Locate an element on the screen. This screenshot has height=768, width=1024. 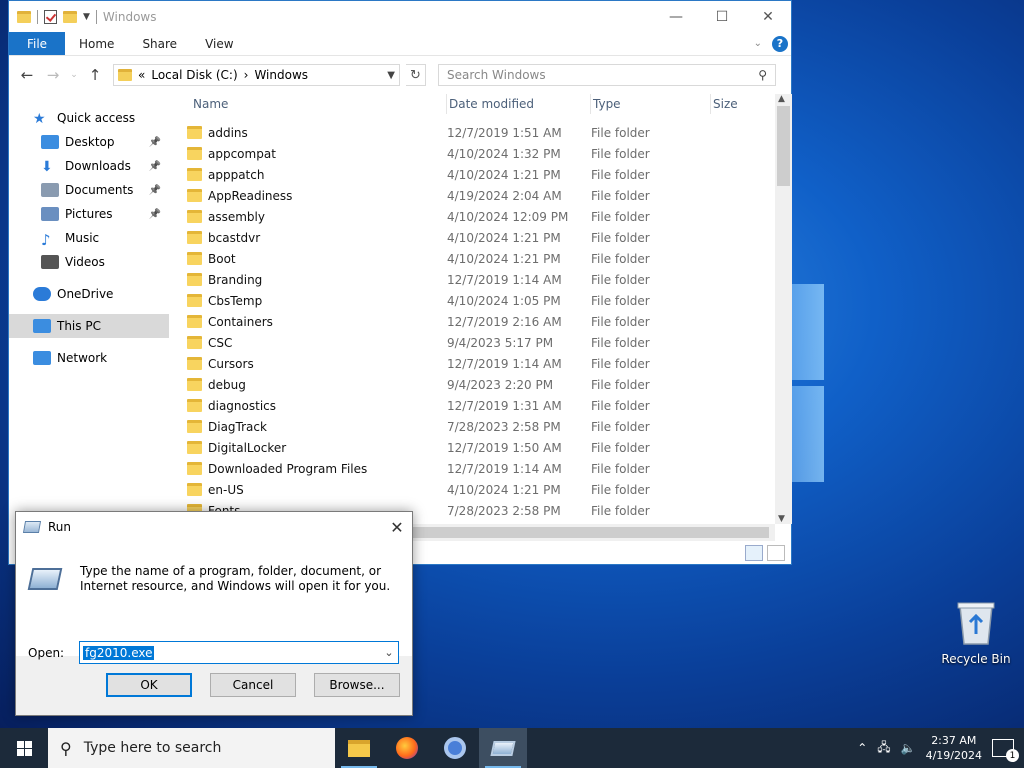
address-bar: « Local Disk (C:) › Windows ▼ is located at coordinates (256, 75).